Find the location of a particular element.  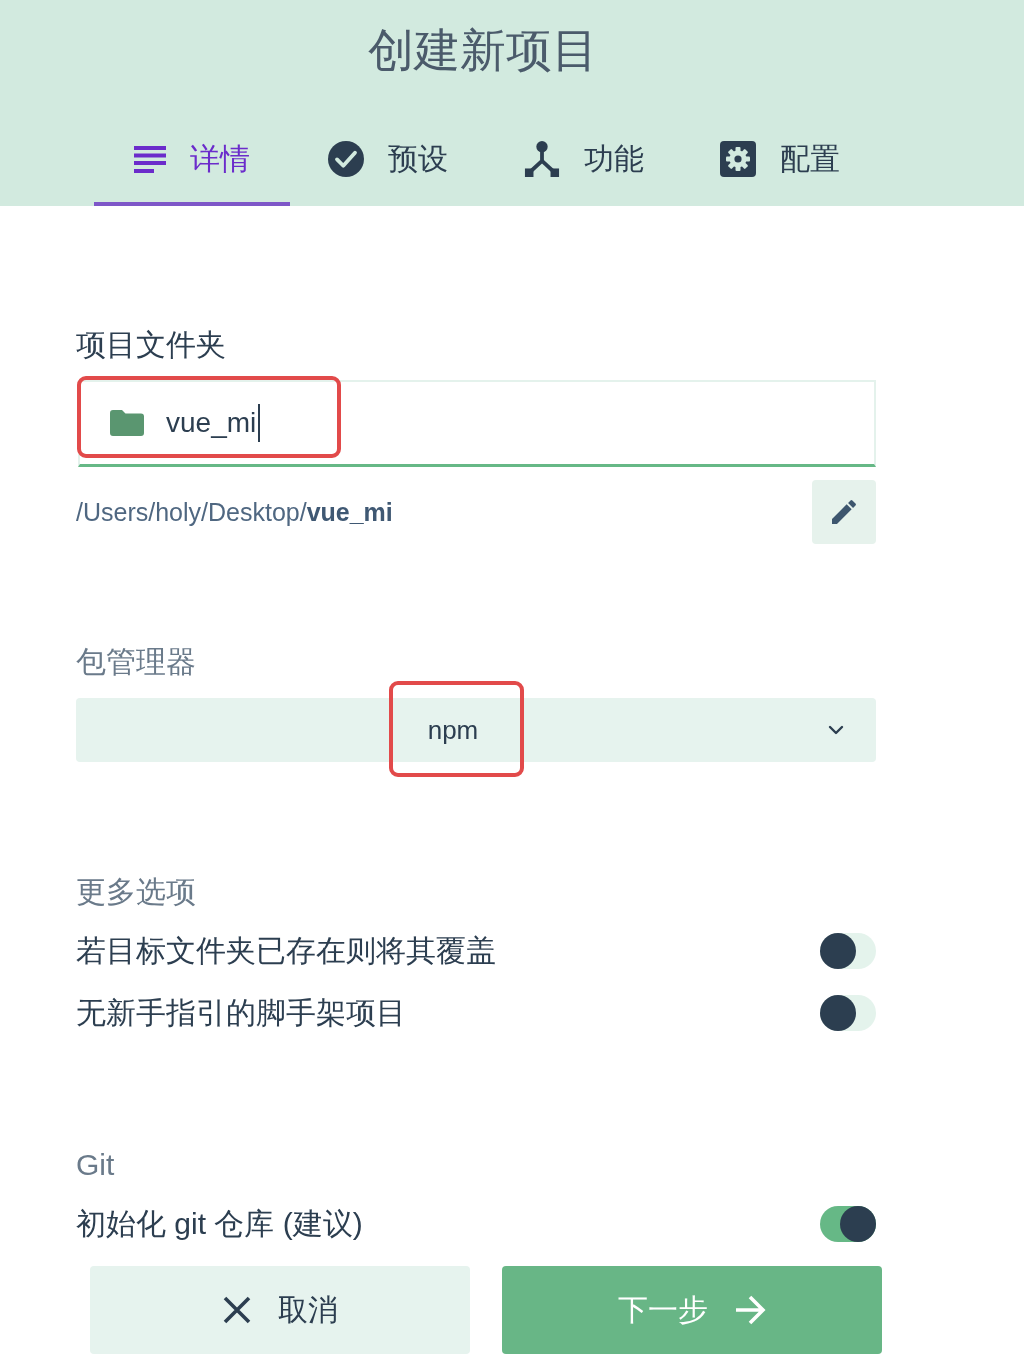

section-label: Git is located at coordinates (96, 1165).